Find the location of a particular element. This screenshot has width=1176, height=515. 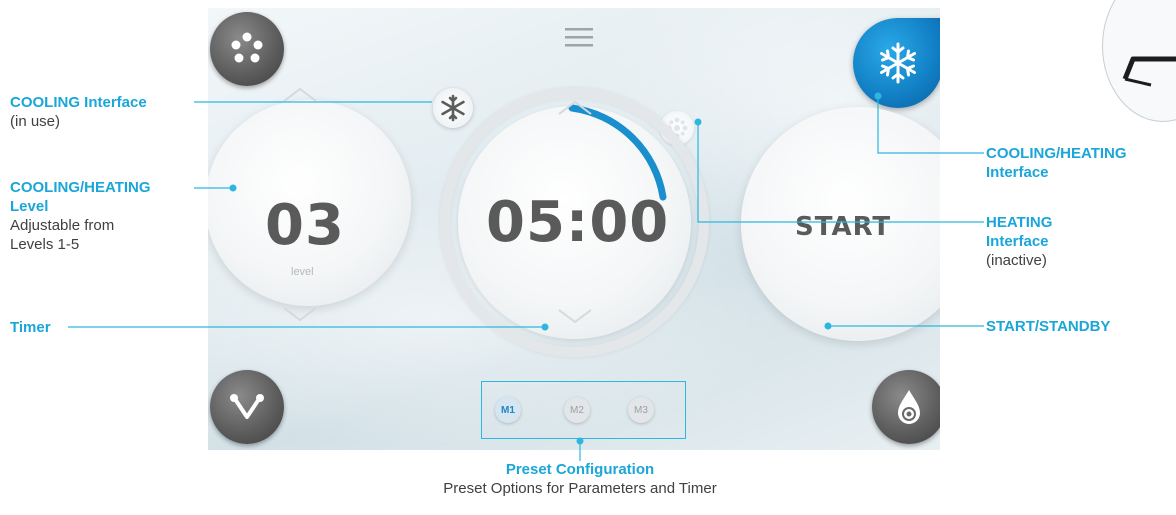

level-annotation-sub-2: Levels 1-5 is located at coordinates (45, 244).